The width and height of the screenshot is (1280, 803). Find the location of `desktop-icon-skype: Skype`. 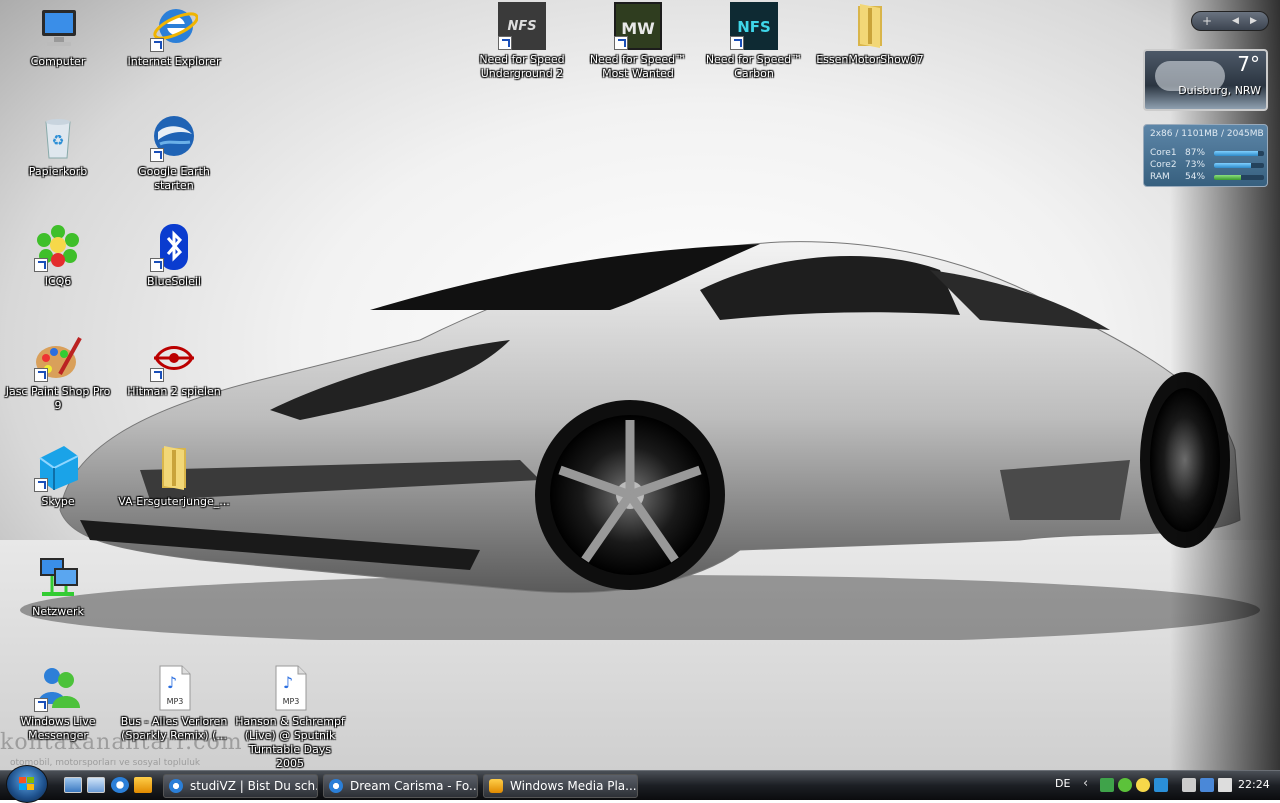

desktop-icon-skype: Skype is located at coordinates (58, 476).